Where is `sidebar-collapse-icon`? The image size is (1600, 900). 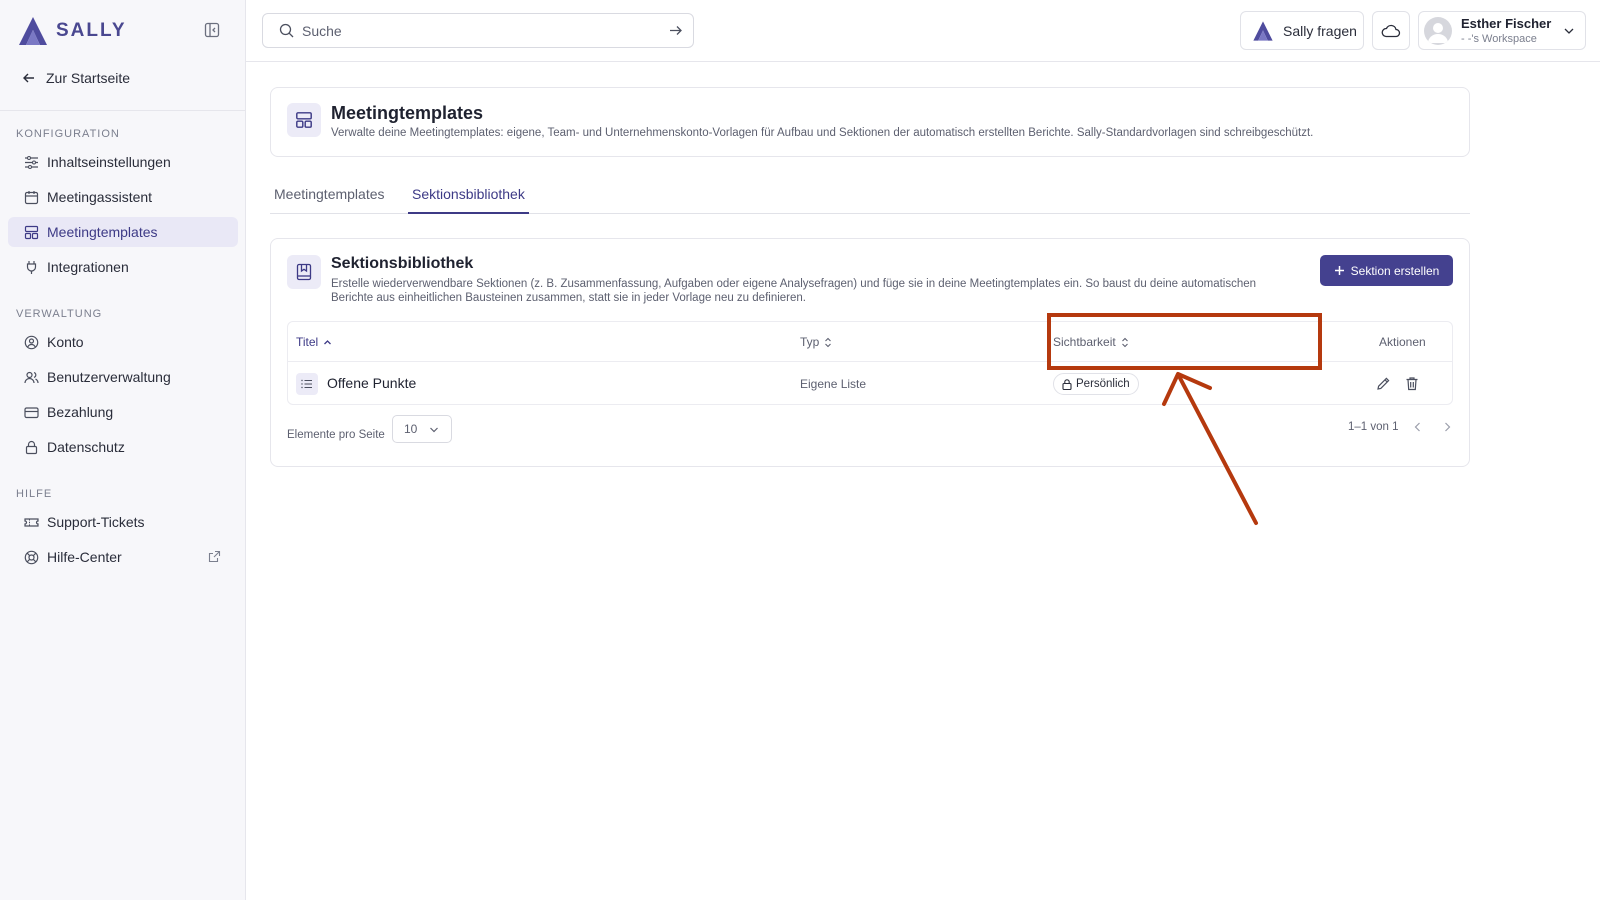
sidebar-collapse-icon is located at coordinates (212, 30).